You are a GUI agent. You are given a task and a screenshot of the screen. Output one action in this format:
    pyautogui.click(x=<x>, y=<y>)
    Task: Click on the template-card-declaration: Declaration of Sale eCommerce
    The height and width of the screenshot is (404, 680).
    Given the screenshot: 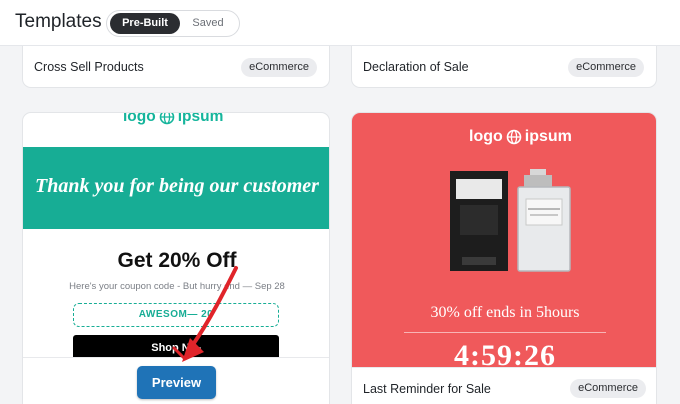 What is the action you would take?
    pyautogui.click(x=504, y=67)
    